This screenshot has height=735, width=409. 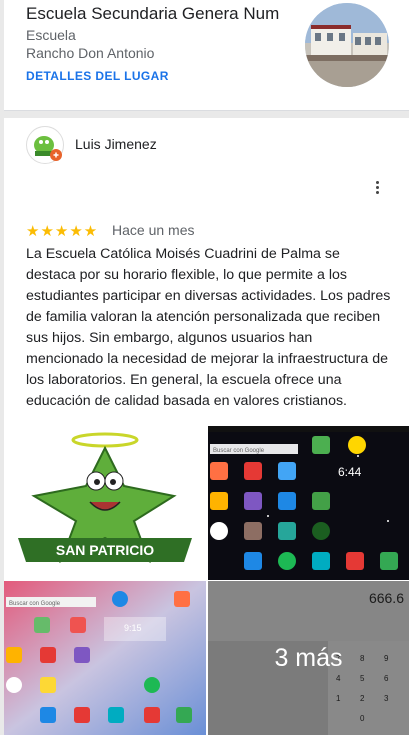 I want to click on tablet2-clock: 9:15, so click(x=133, y=628).